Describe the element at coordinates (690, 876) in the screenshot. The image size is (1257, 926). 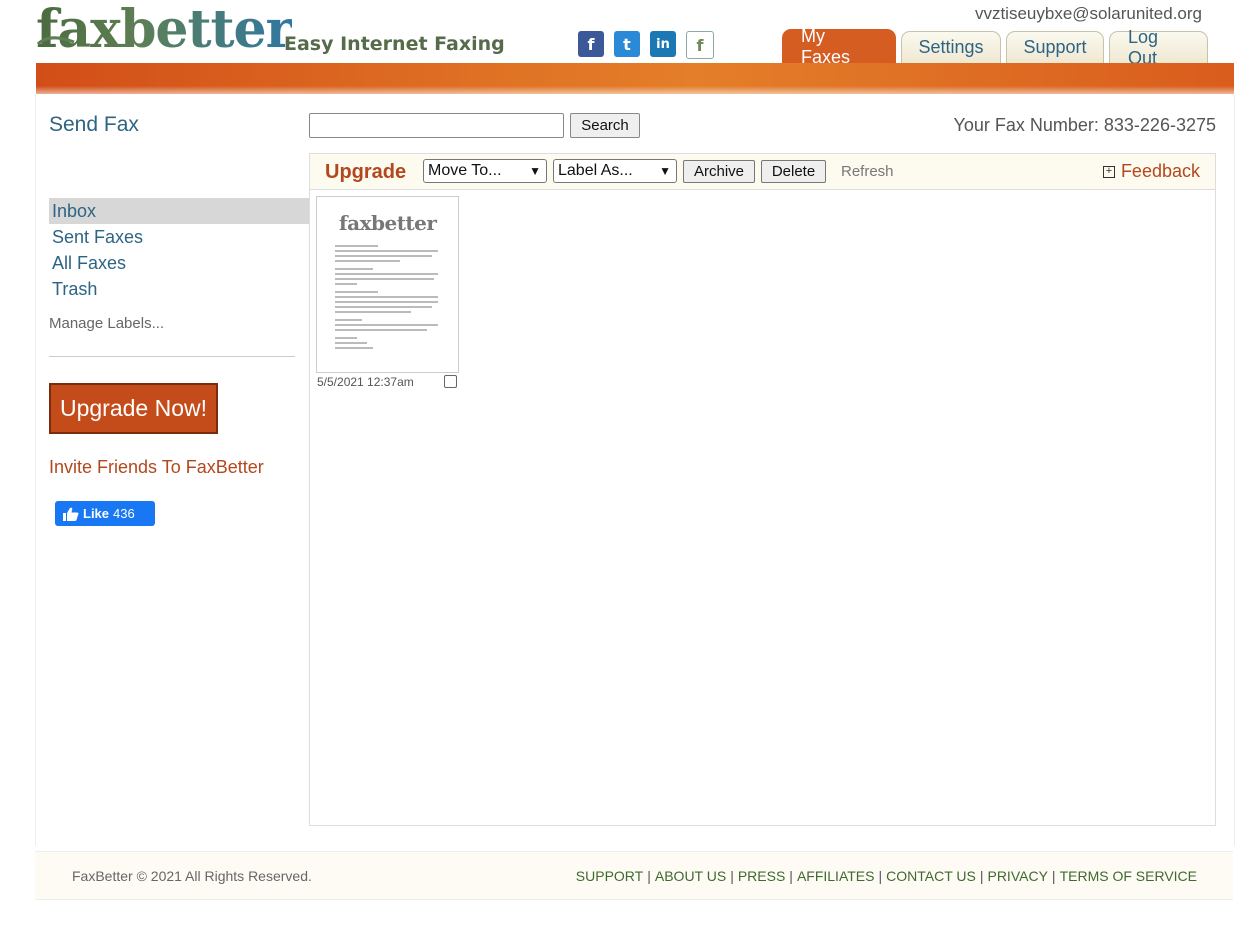
I see `footer-link-about-us: ABOUT US` at that location.